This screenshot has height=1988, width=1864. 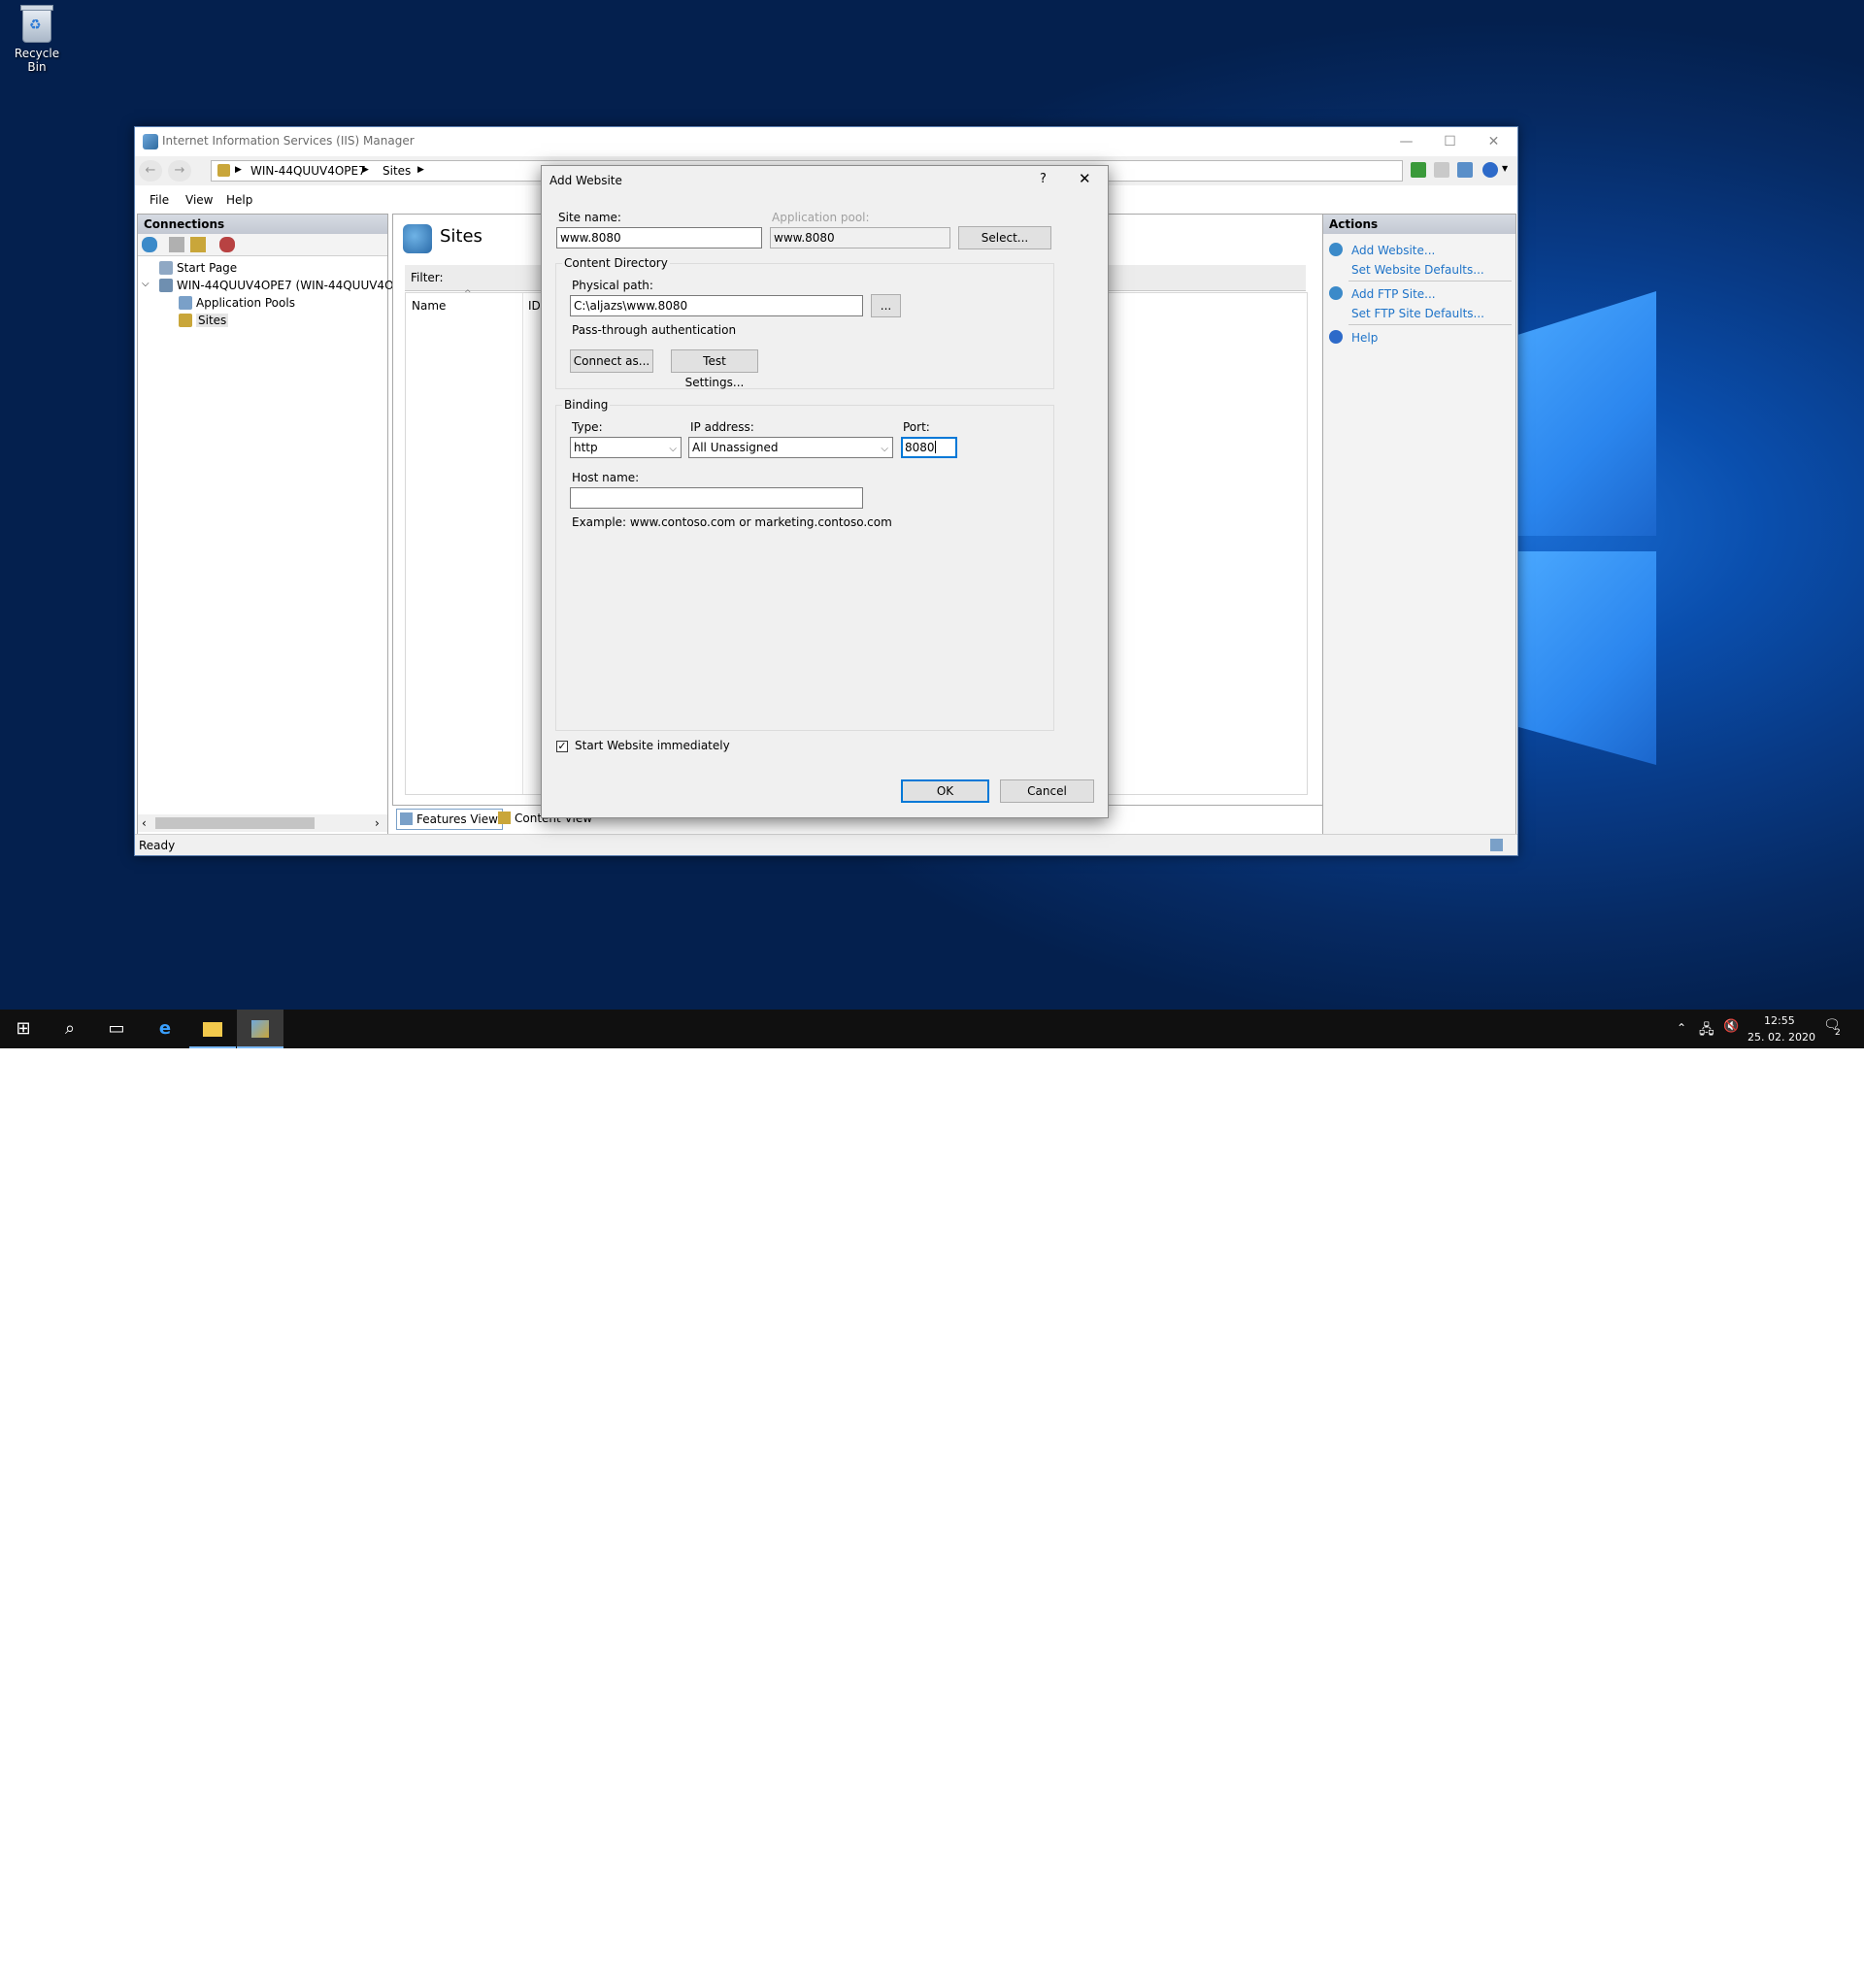 I want to click on physical-path-label: Physical path:, so click(x=612, y=285).